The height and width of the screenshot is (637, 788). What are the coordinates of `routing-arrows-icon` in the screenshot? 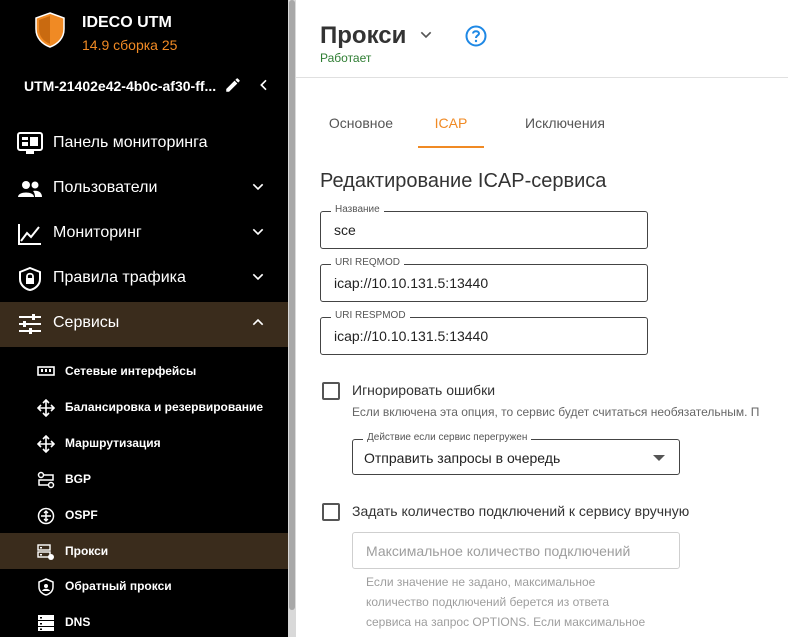 It's located at (46, 446).